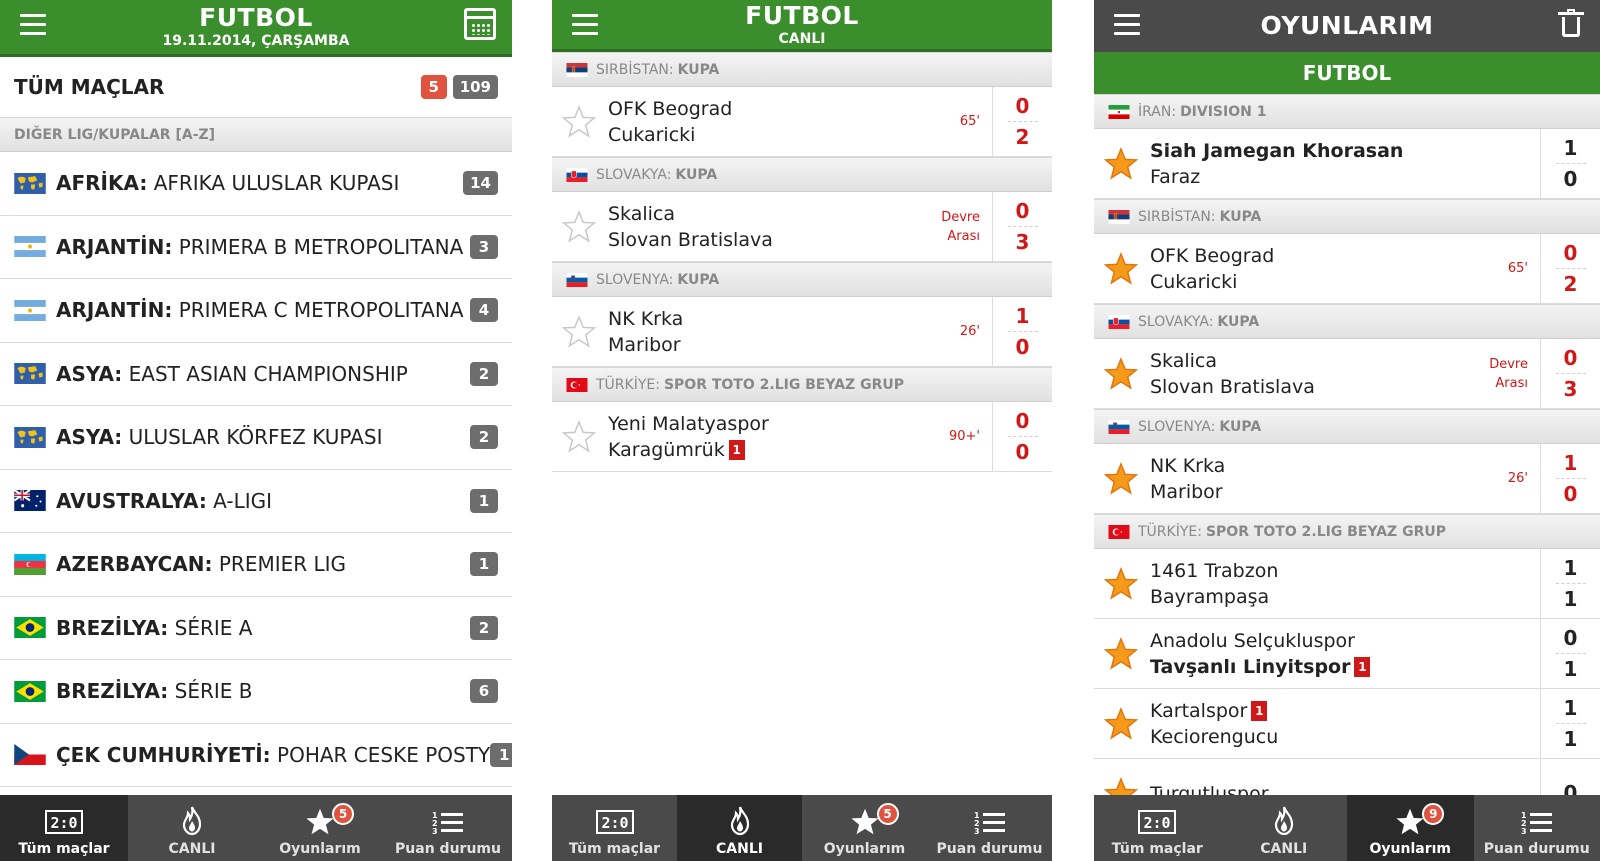 The image size is (1600, 861). I want to click on app-subtitle: CANLI, so click(802, 38).